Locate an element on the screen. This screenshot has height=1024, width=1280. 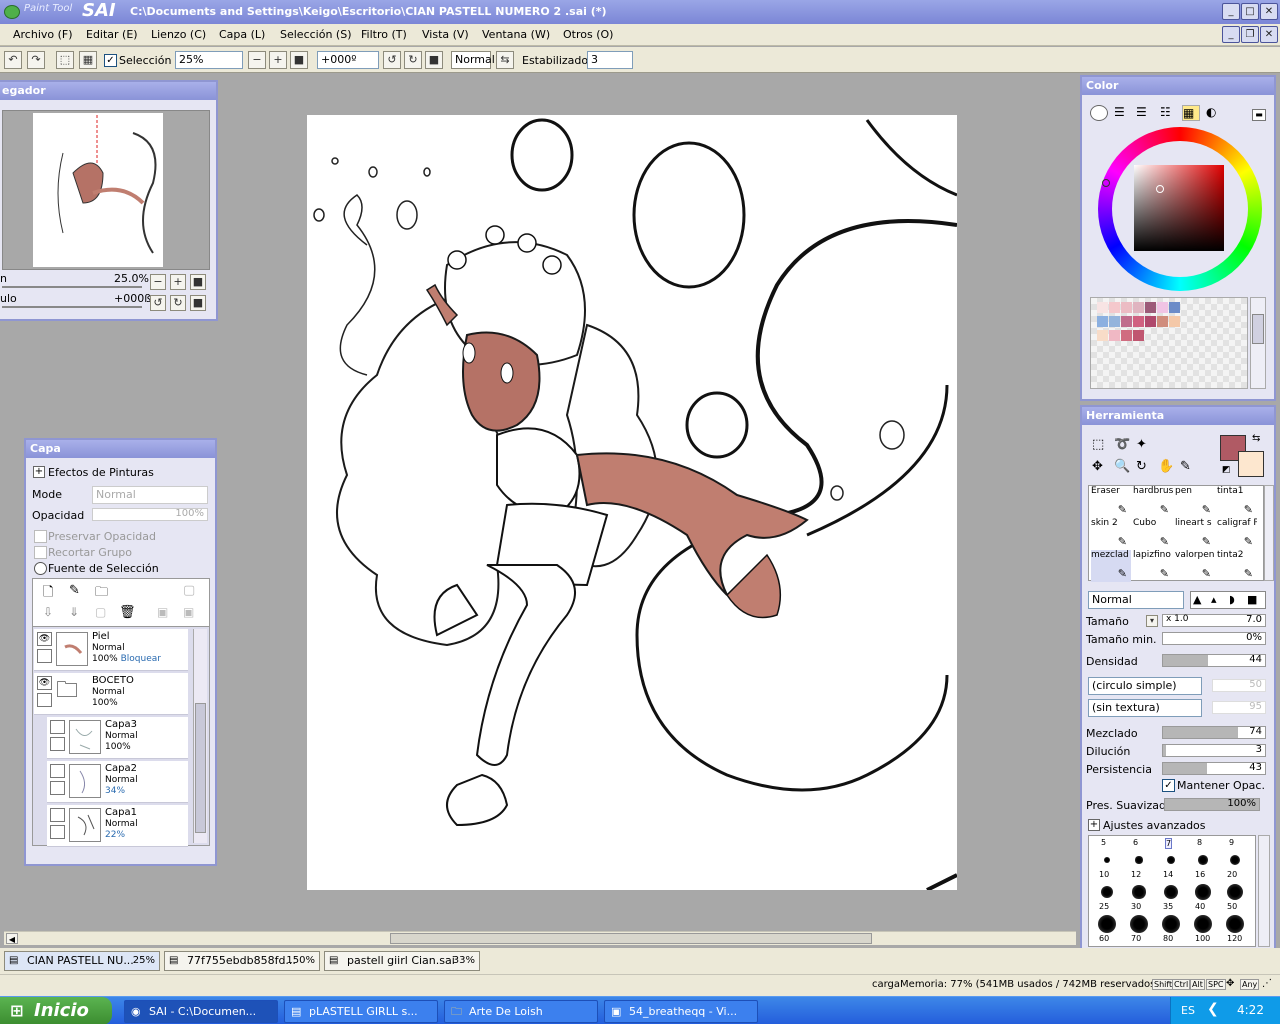
rotate-left-icon: ↺ is located at coordinates (392, 60).